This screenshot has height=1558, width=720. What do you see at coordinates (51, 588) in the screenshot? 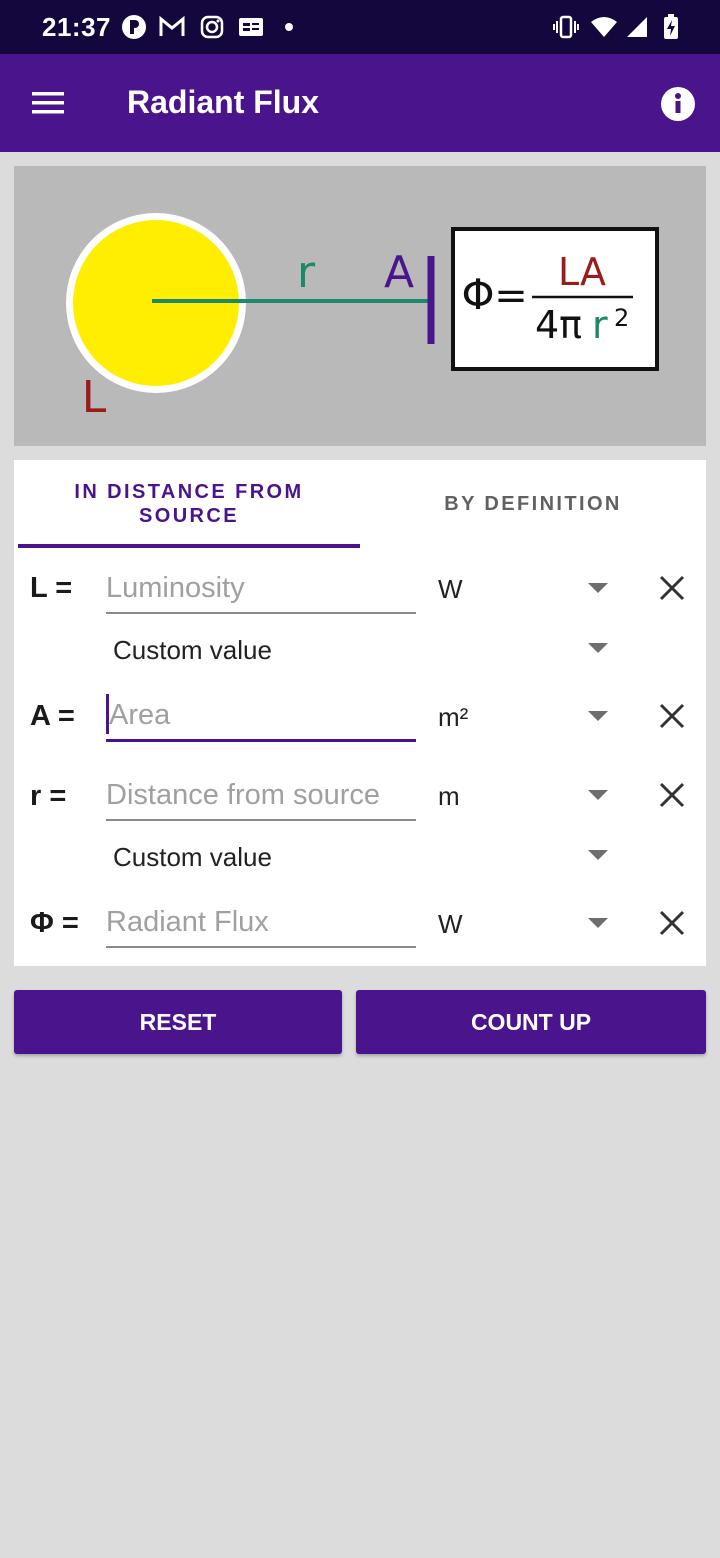
I see `luminosity-label: L =` at bounding box center [51, 588].